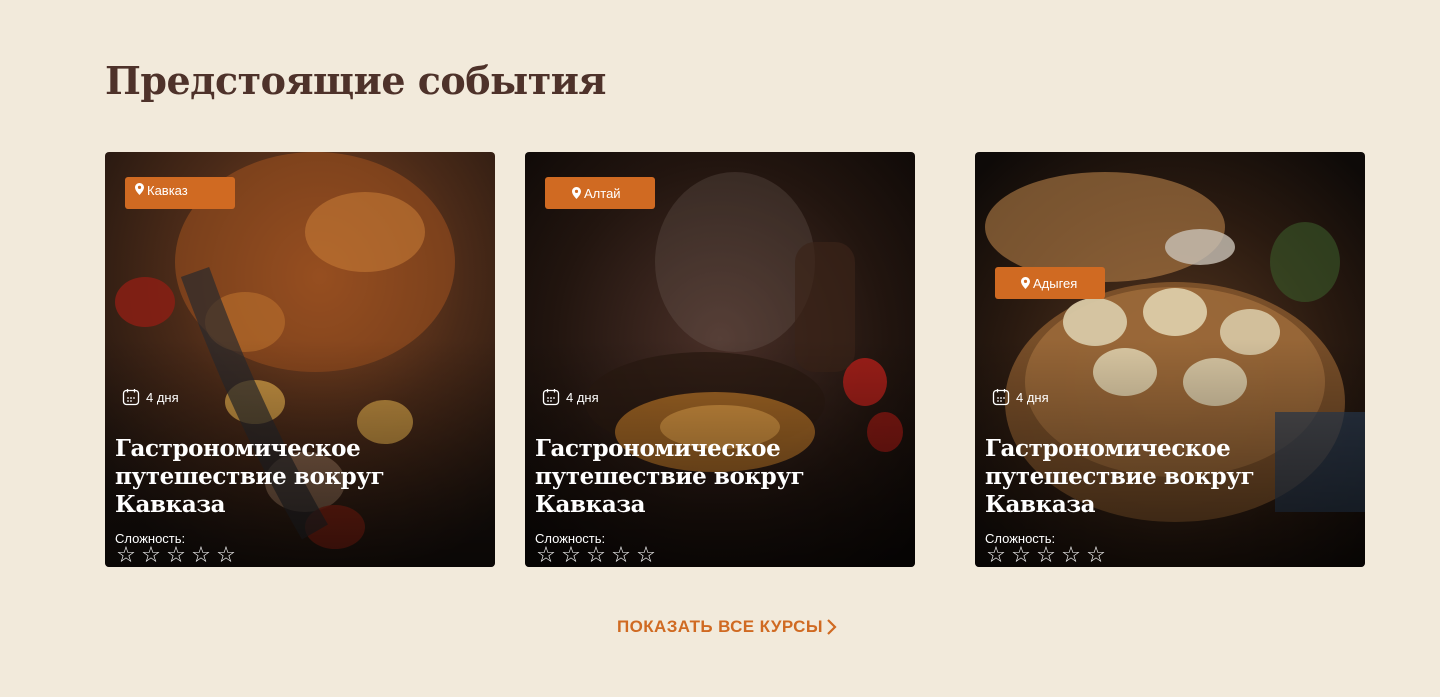 The height and width of the screenshot is (697, 1440). Describe the element at coordinates (167, 190) in the screenshot. I see `location-label: Кавказ` at that location.